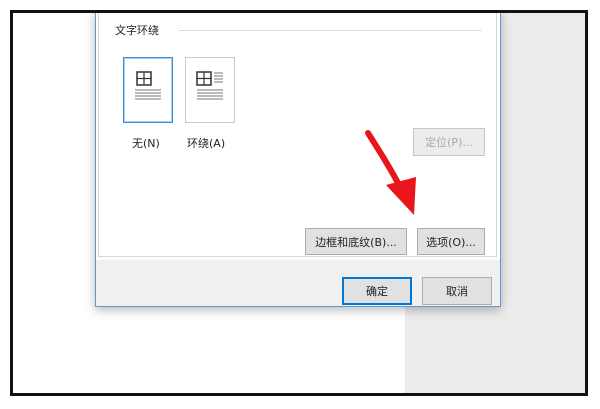 The image size is (600, 409). What do you see at coordinates (139, 30) in the screenshot?
I see `text-wrapping-label: 文字环绕` at bounding box center [139, 30].